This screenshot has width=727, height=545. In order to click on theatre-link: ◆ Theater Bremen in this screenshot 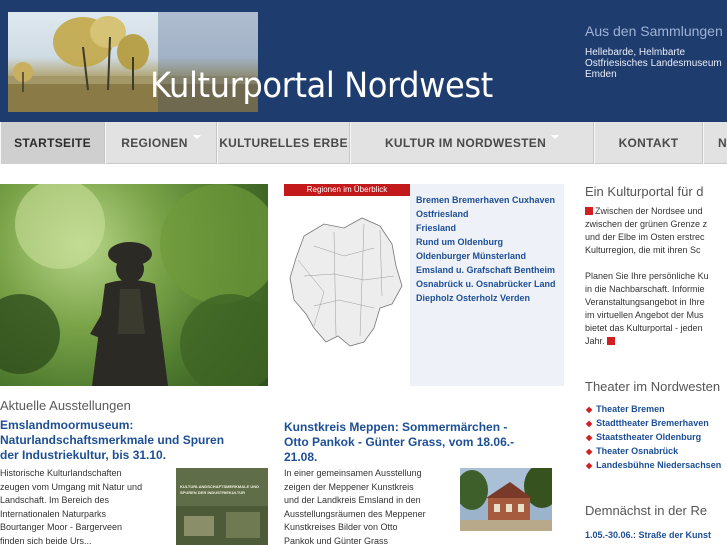, I will do `click(625, 409)`.